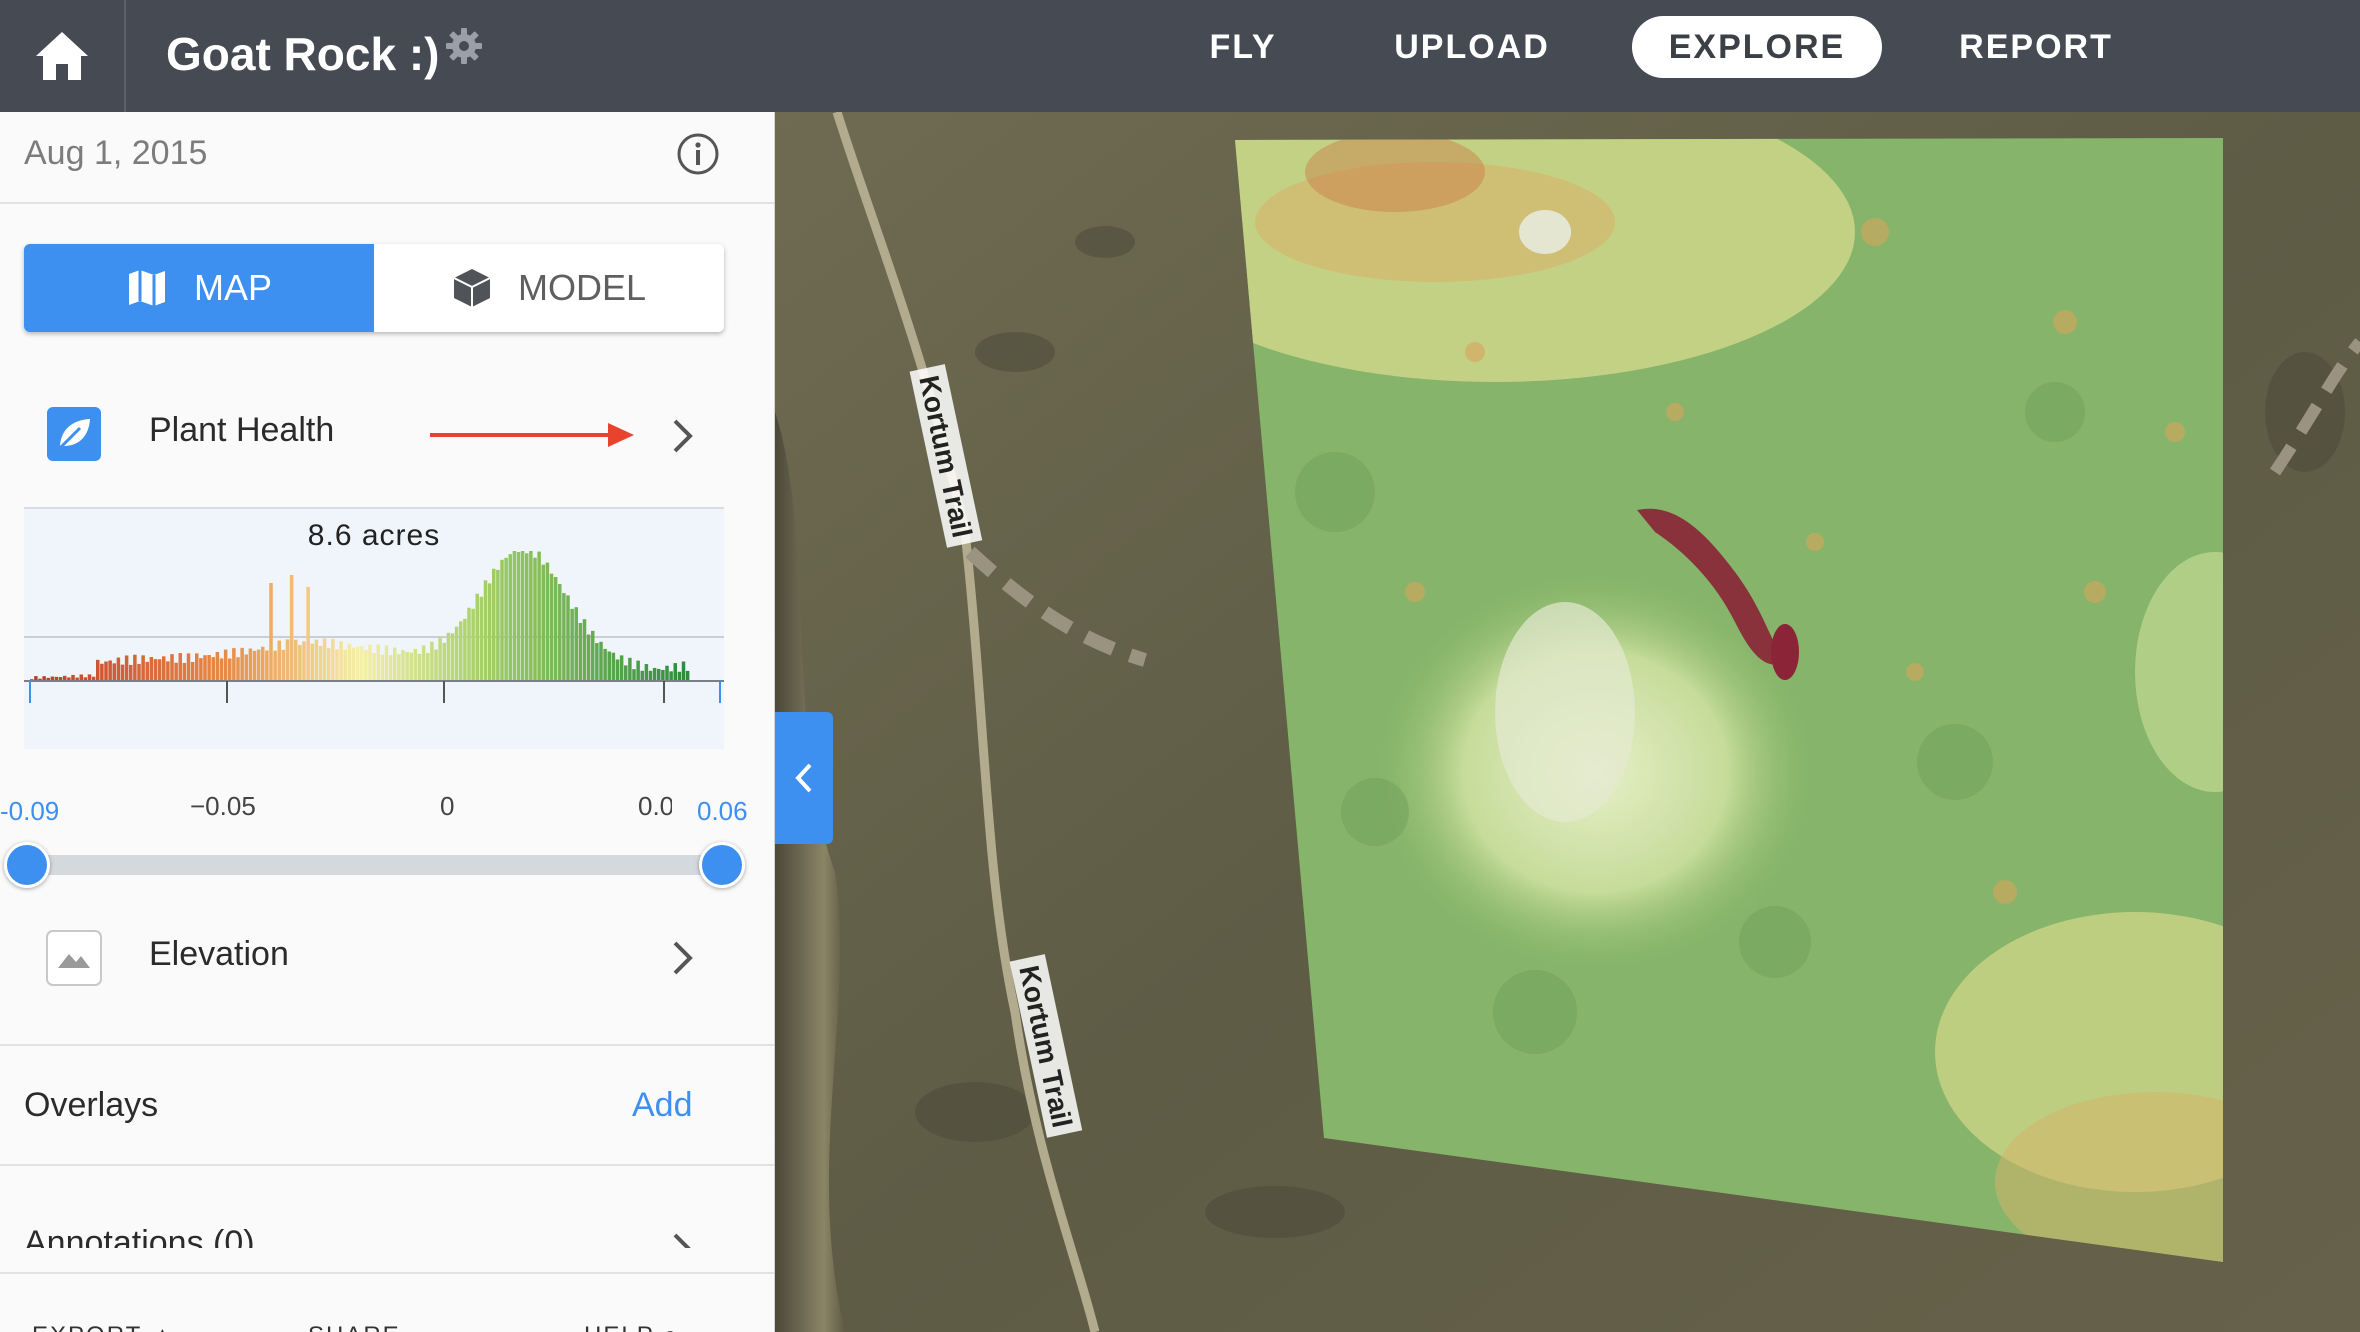 The height and width of the screenshot is (1332, 2360). I want to click on project-title: Goat Rock :), so click(303, 54).